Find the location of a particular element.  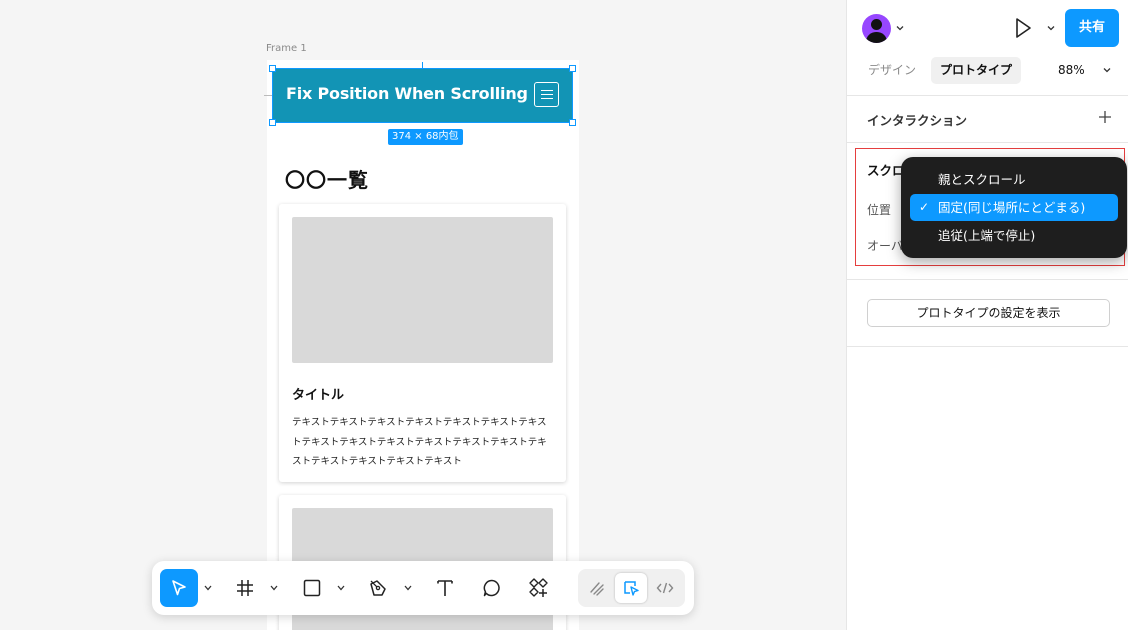

actions-tool-button is located at coordinates (539, 588).